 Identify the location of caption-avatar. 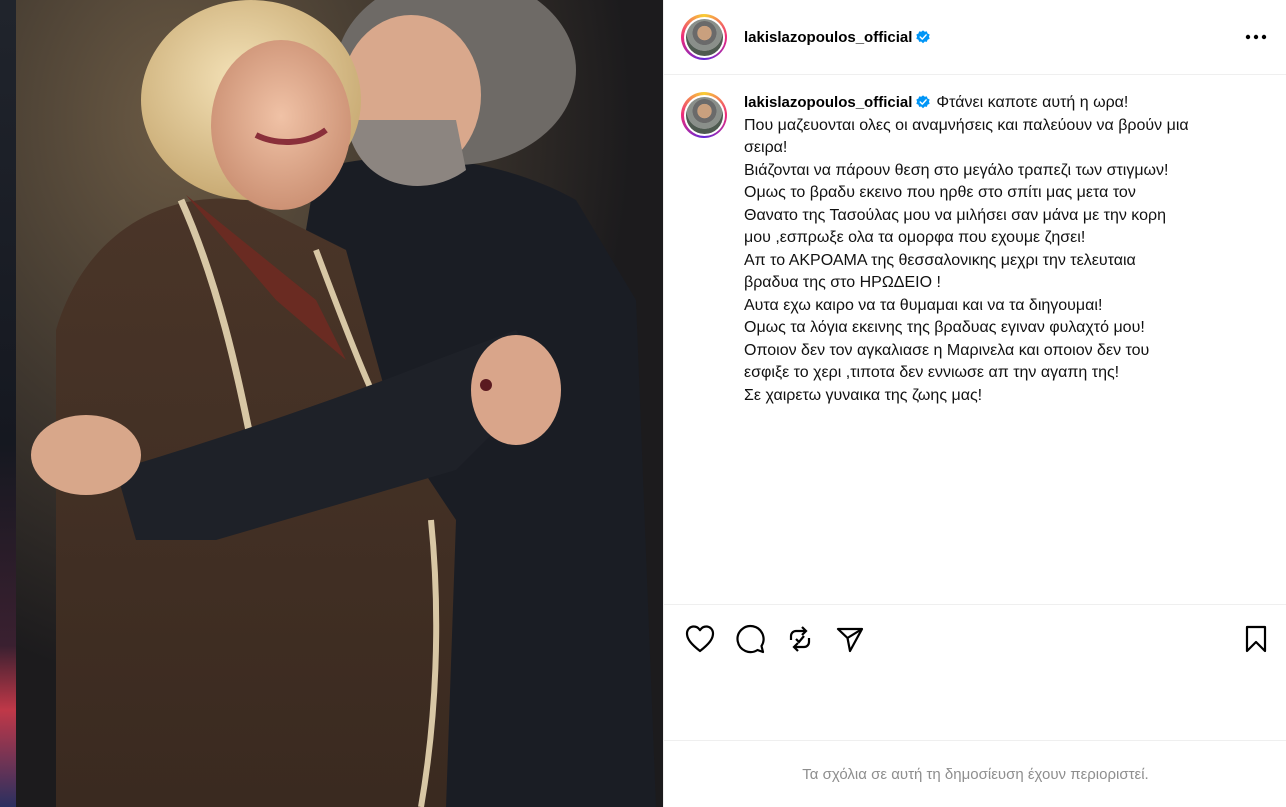
(704, 115).